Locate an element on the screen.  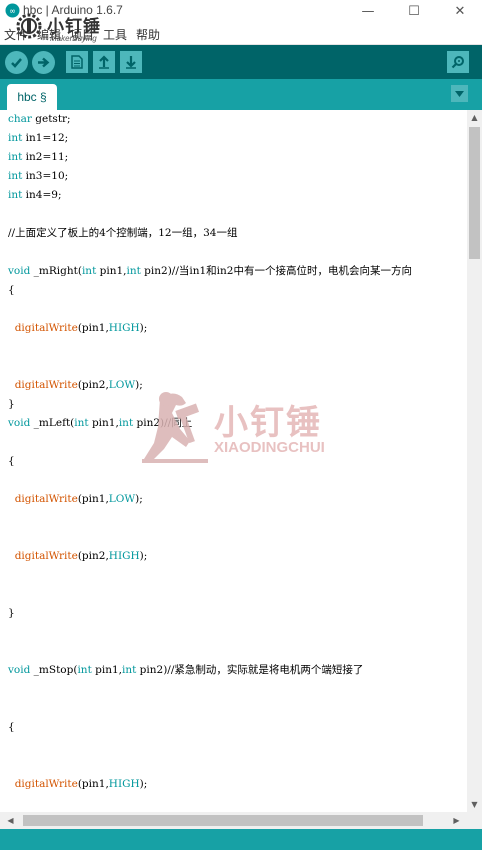
horizontal-scroll-thumb is located at coordinates (223, 820).